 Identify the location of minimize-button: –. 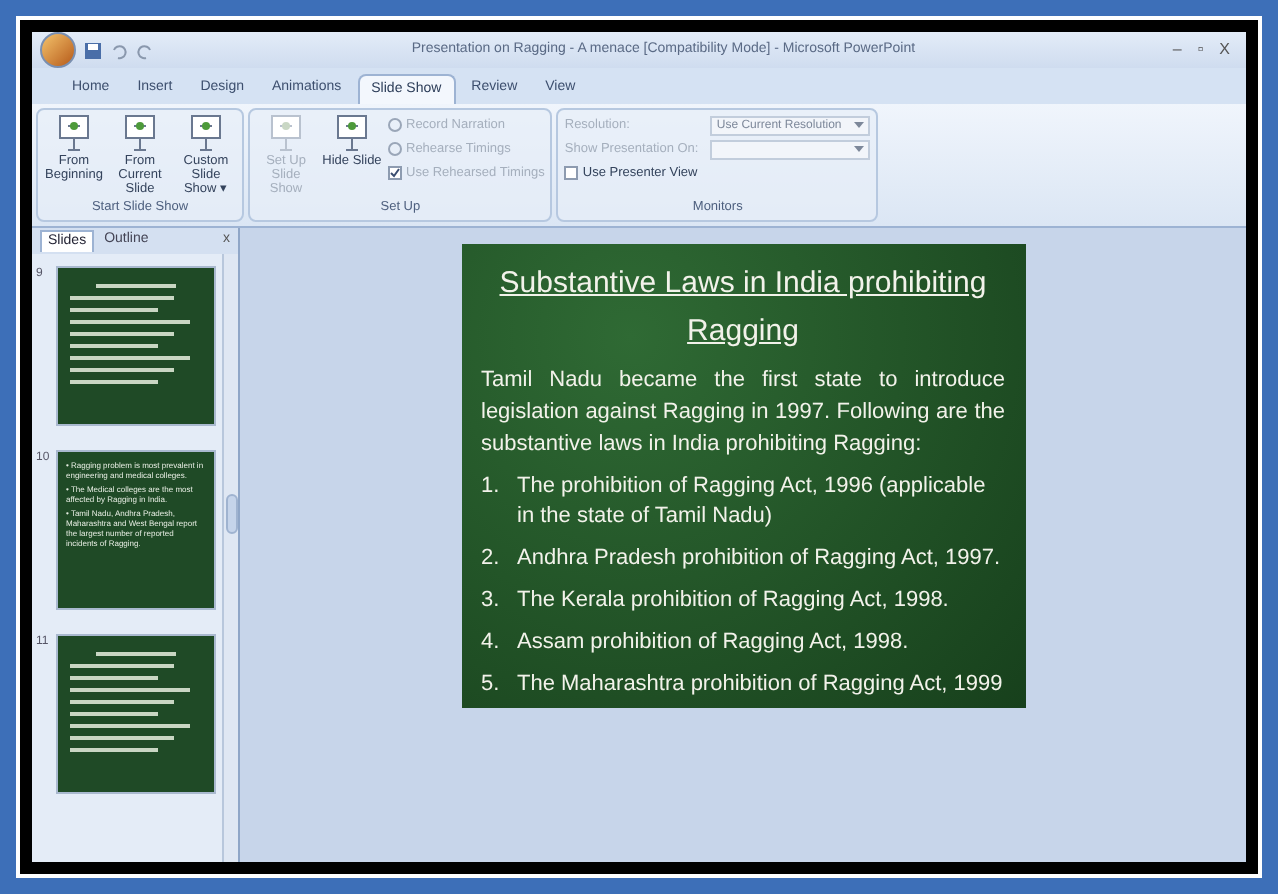
(1177, 50).